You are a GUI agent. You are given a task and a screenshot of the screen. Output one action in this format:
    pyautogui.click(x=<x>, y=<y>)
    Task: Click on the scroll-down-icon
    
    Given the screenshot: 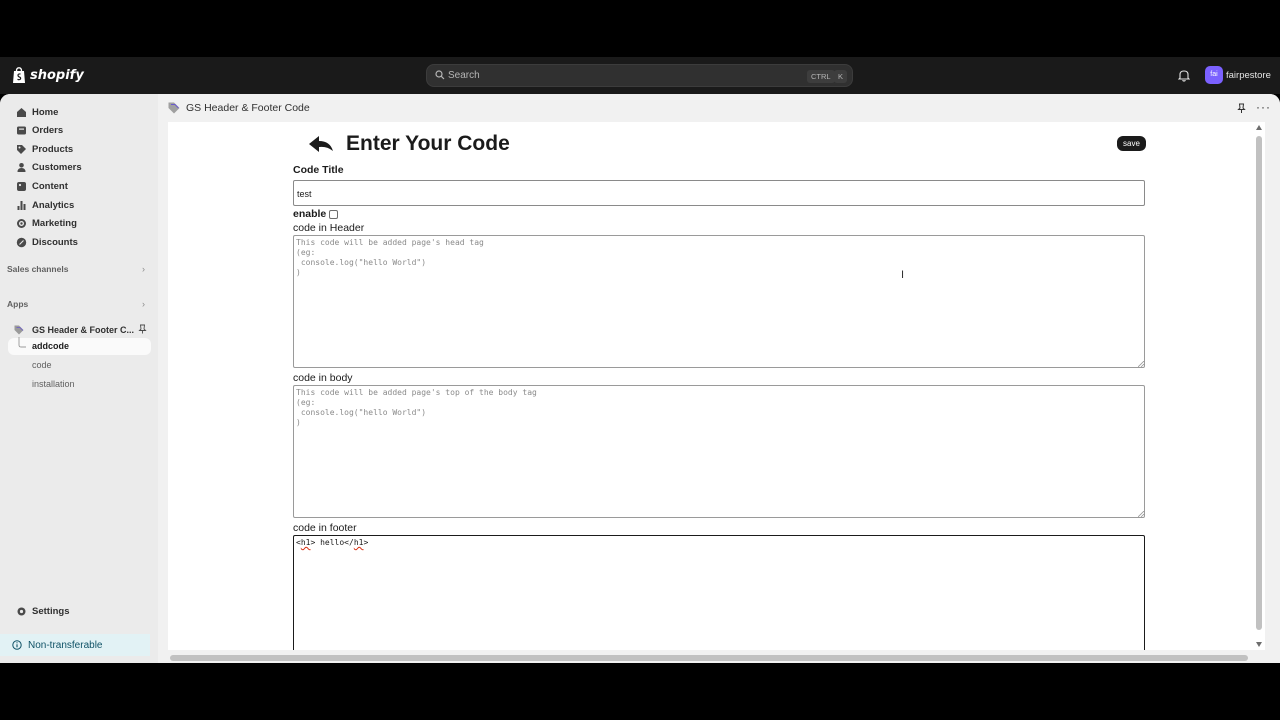 What is the action you would take?
    pyautogui.click(x=1259, y=644)
    